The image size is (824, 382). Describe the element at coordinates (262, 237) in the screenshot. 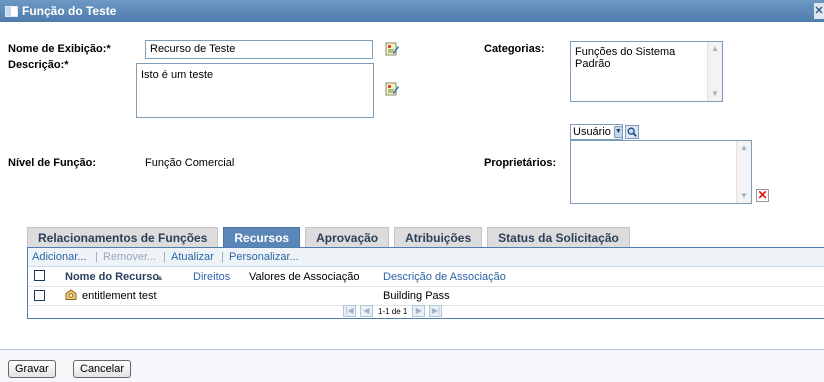

I see `tab-resources: Recursos` at that location.